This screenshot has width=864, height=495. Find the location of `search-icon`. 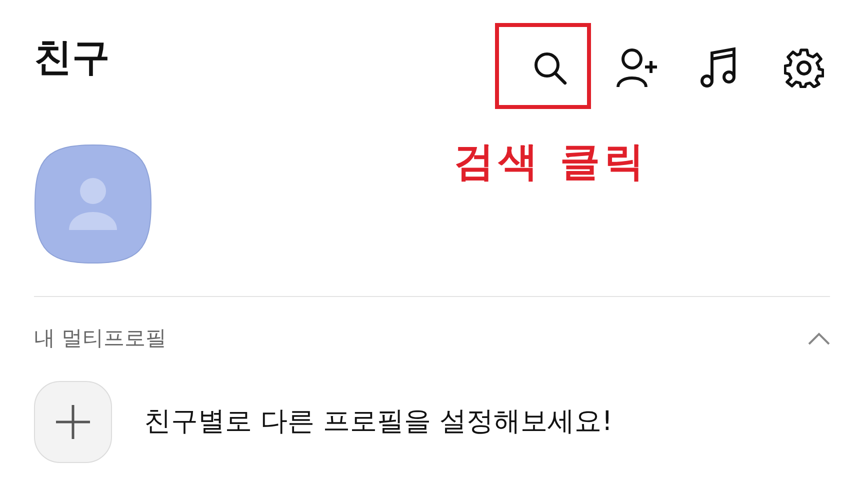

search-icon is located at coordinates (550, 68).